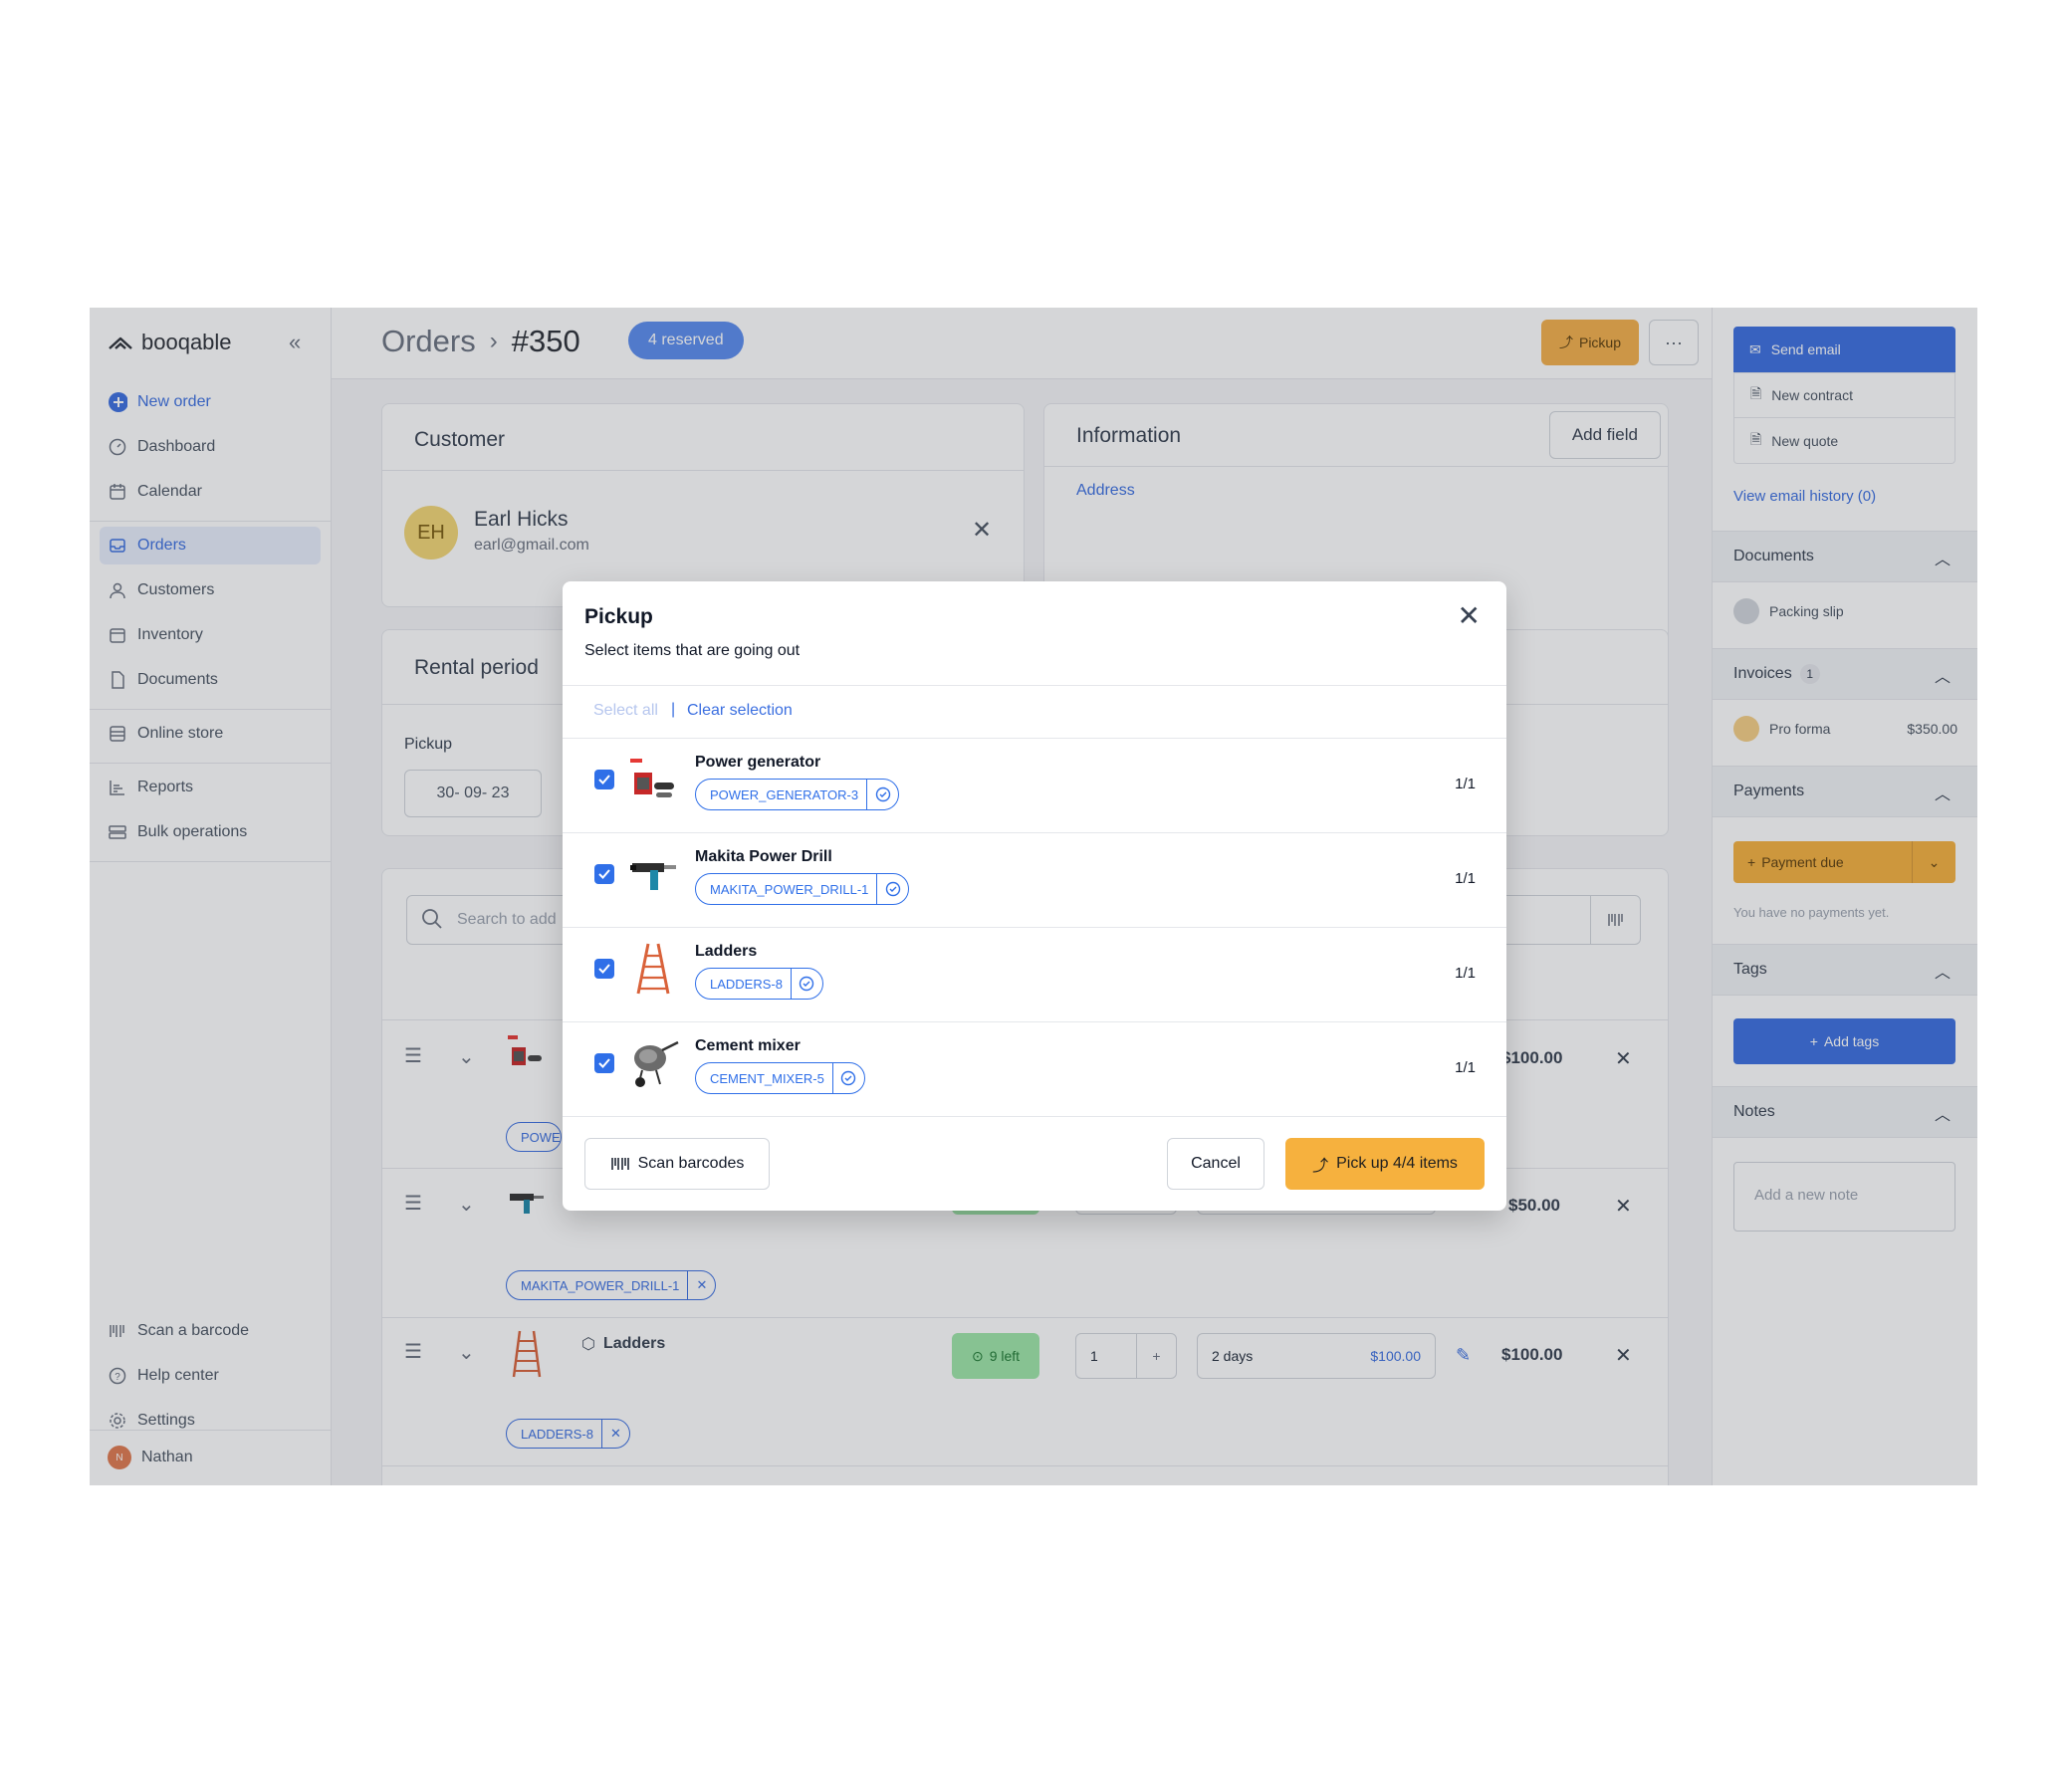 The width and height of the screenshot is (2067, 1792). Describe the element at coordinates (726, 952) in the screenshot. I see `item-name: Ladders` at that location.